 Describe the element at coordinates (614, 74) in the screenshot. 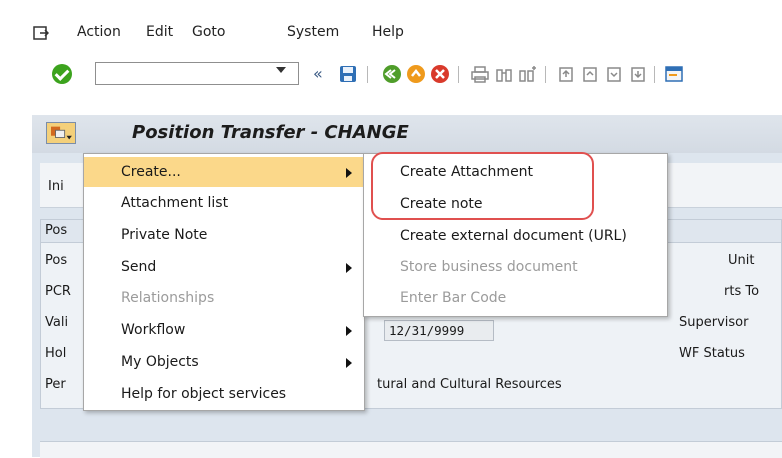

I see `next-page-icon` at that location.